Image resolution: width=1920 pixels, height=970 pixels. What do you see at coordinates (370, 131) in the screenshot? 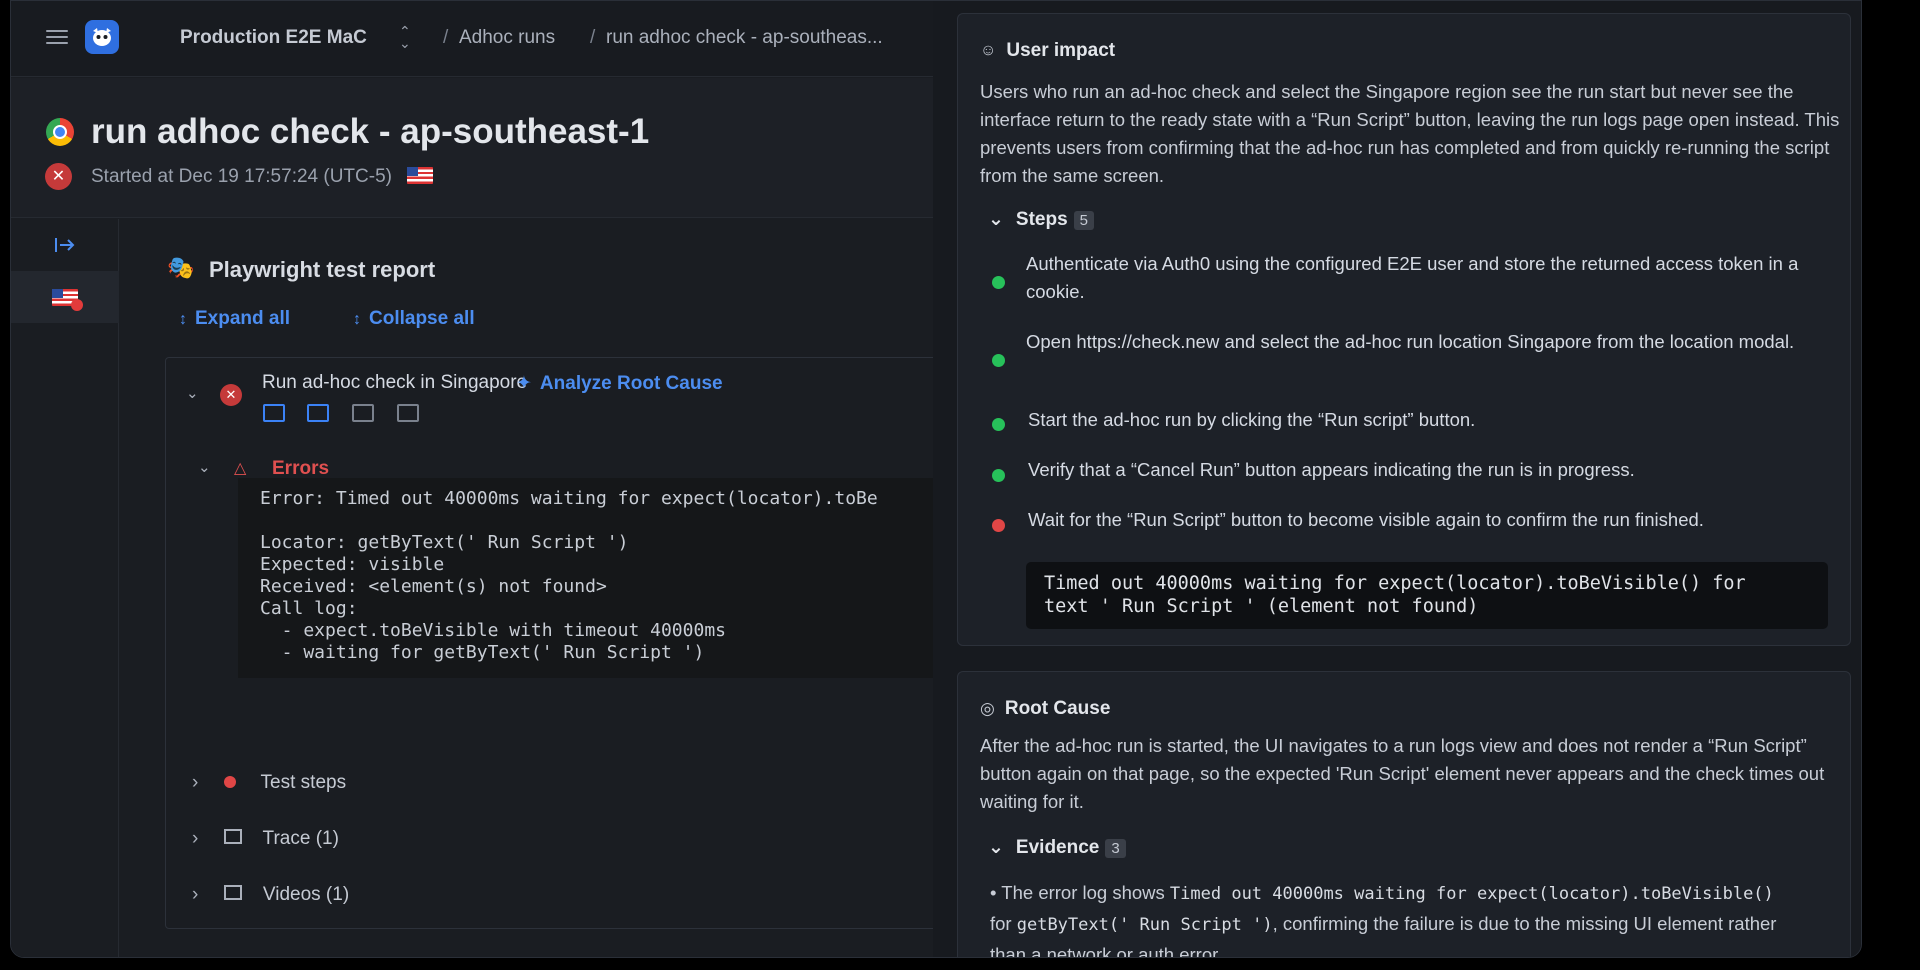
I see `page-title: run adhoc check - ap-southeast-1` at bounding box center [370, 131].